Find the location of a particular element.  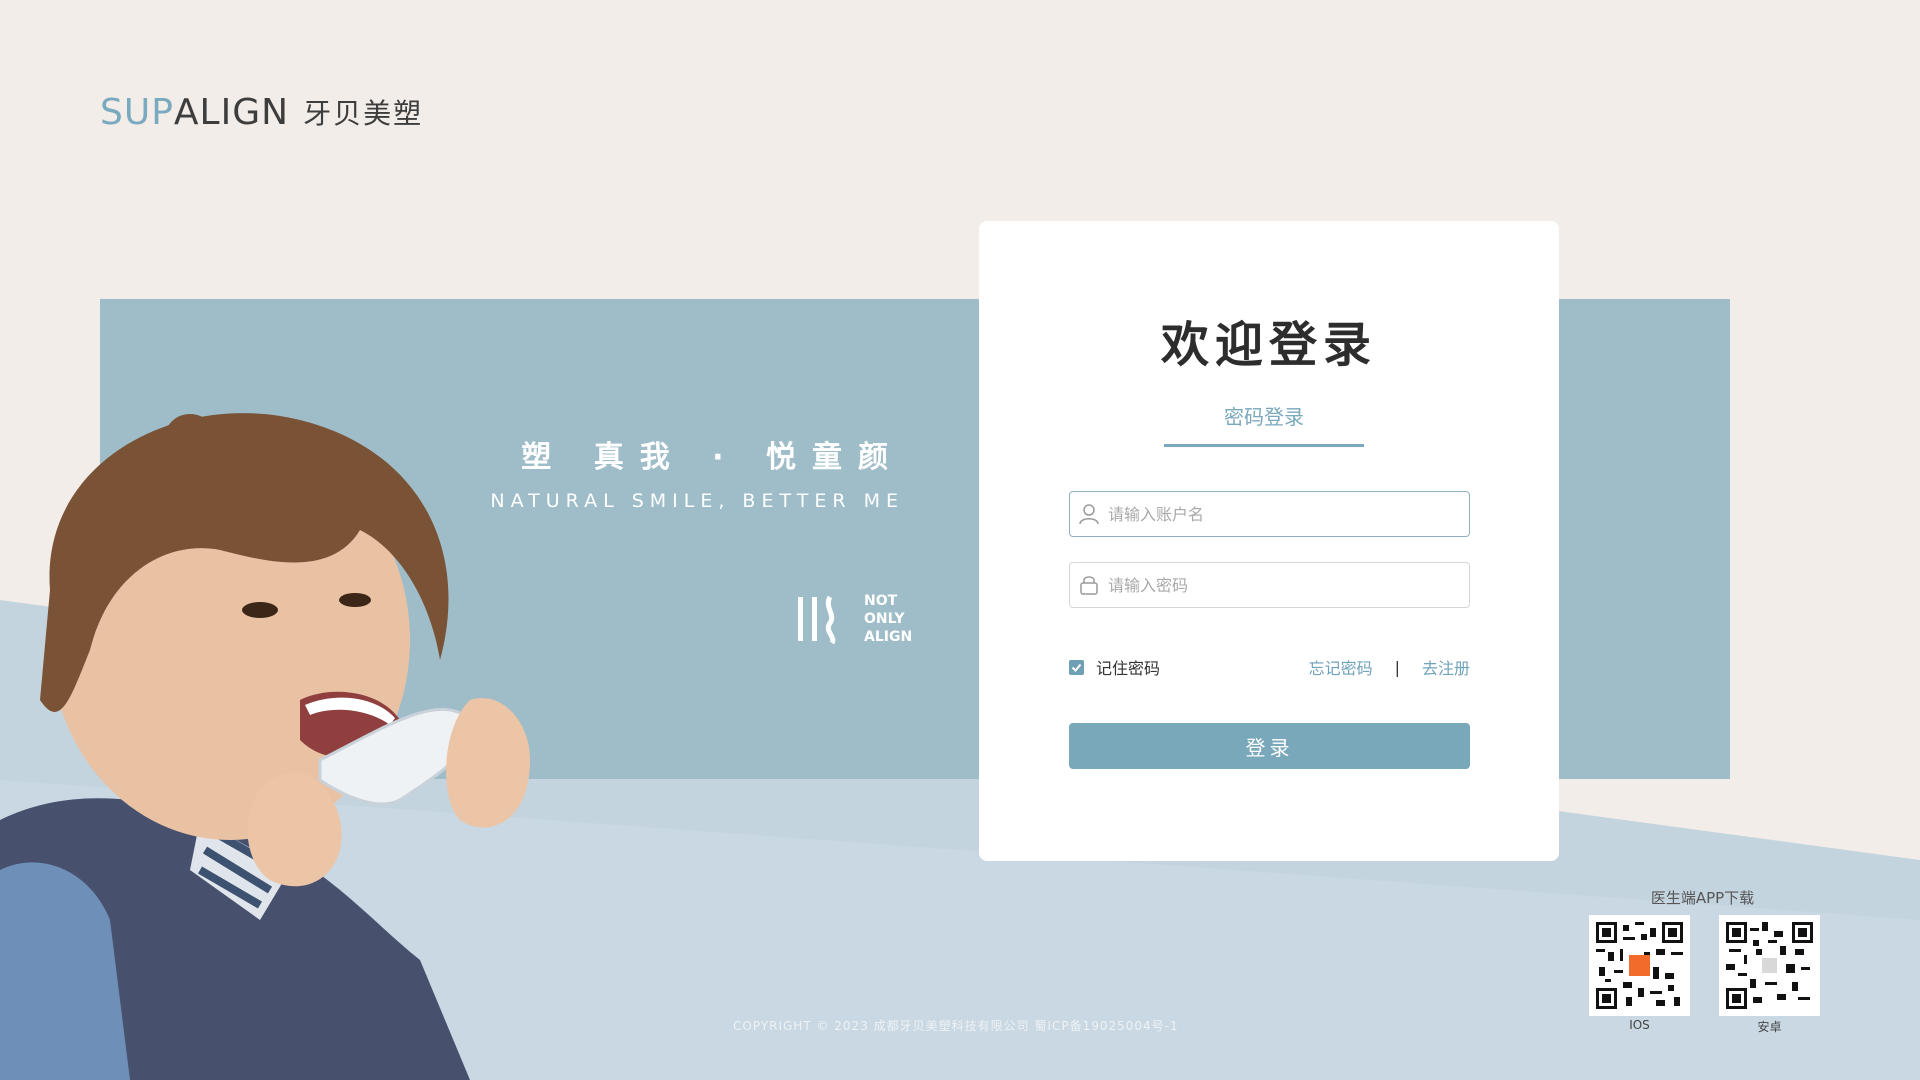

mark-line-3: ALIGN is located at coordinates (888, 637).